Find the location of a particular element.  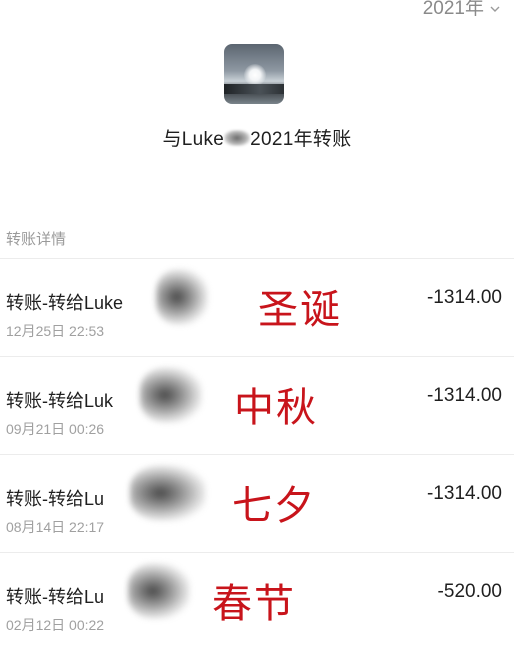

handwritten-note: 七夕 is located at coordinates (274, 506).